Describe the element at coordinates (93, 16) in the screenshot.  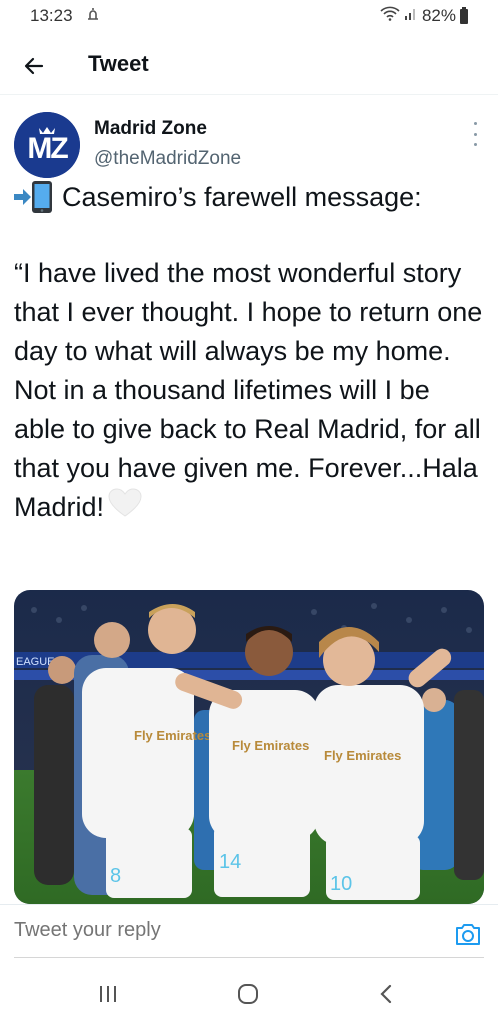
I see `notification-icon` at that location.